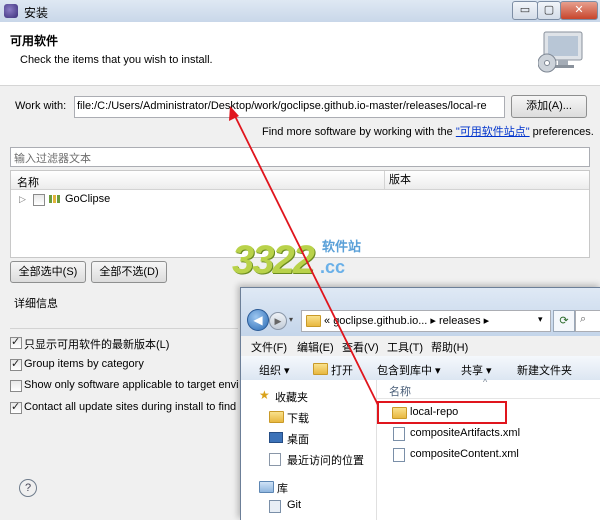 This screenshot has height=520, width=600. I want to click on annotation-arrow, so click(304, 256).